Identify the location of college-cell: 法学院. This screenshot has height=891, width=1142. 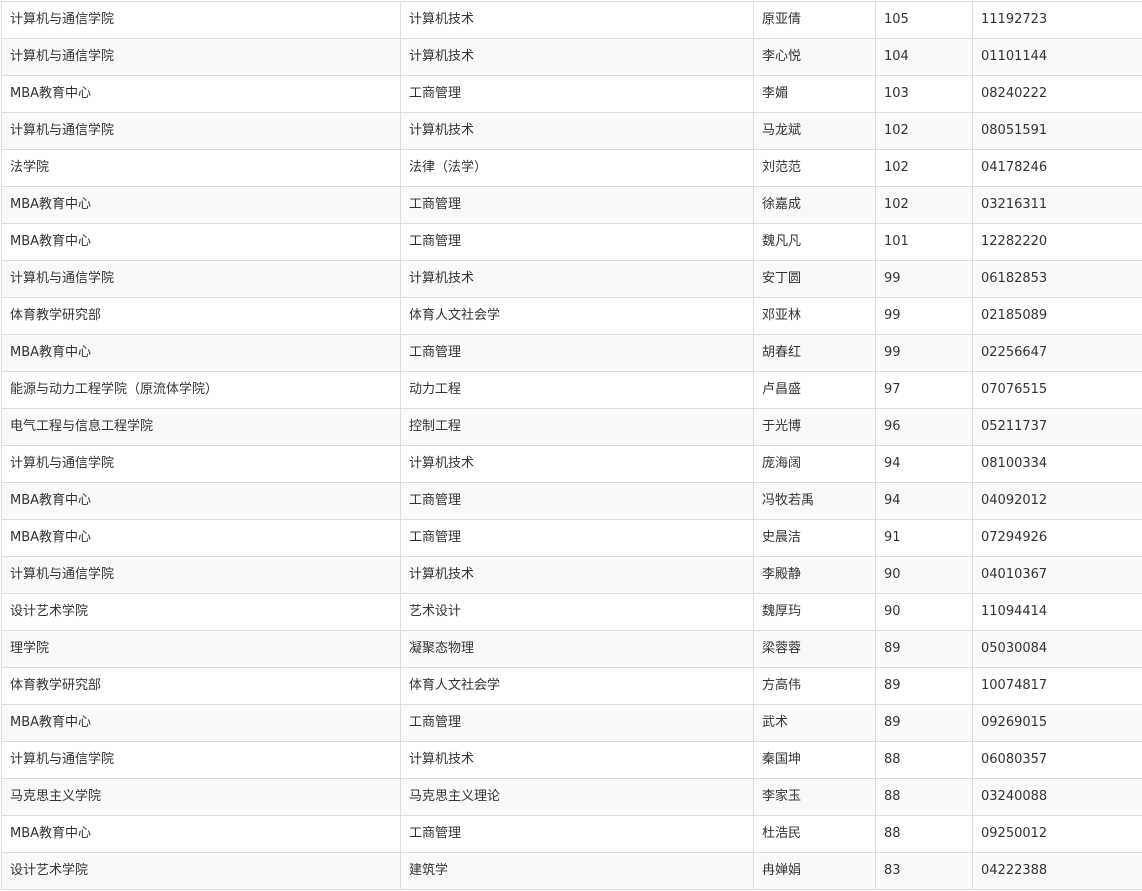
(201, 168).